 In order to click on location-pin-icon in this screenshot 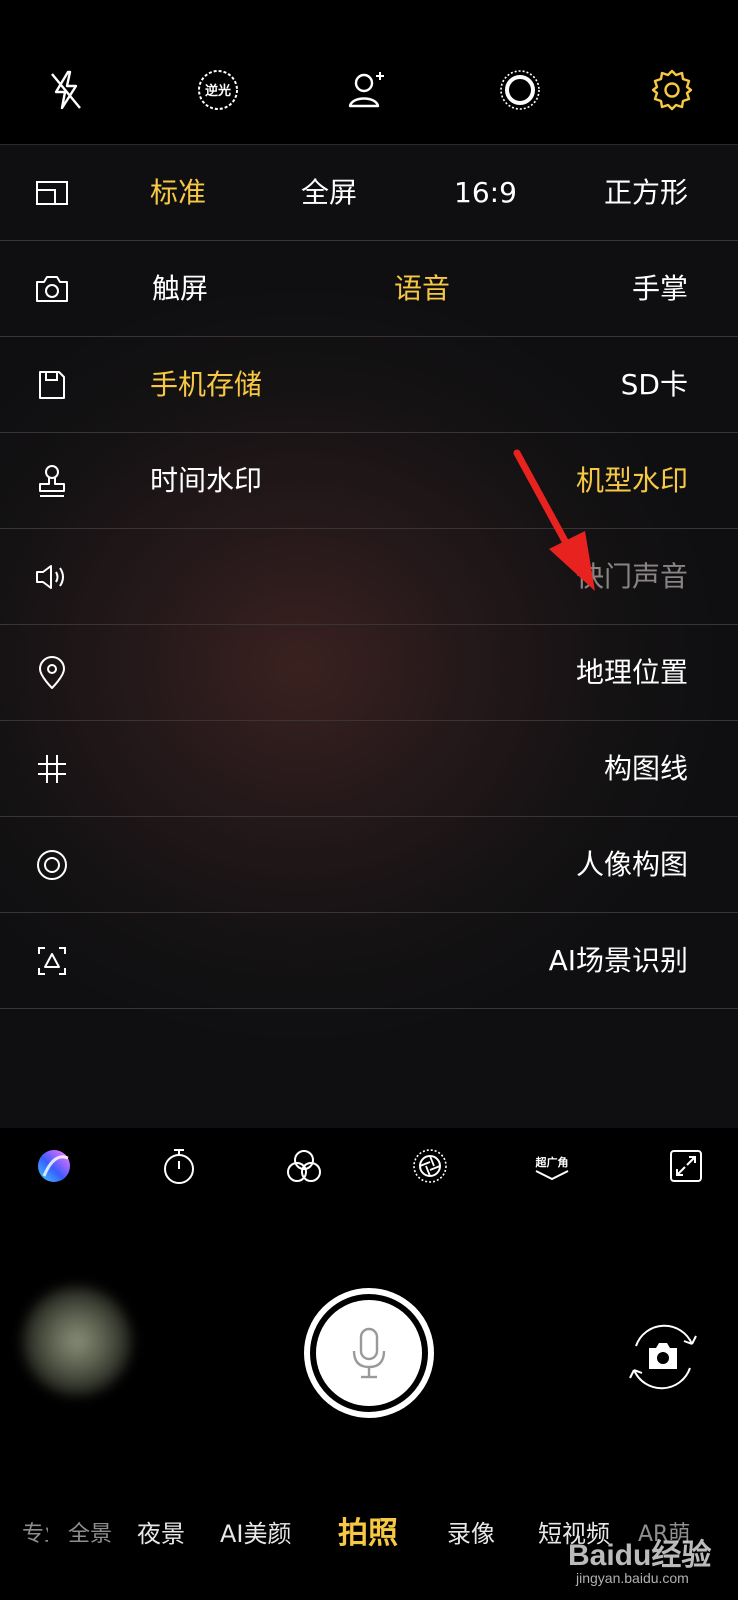, I will do `click(52, 673)`.